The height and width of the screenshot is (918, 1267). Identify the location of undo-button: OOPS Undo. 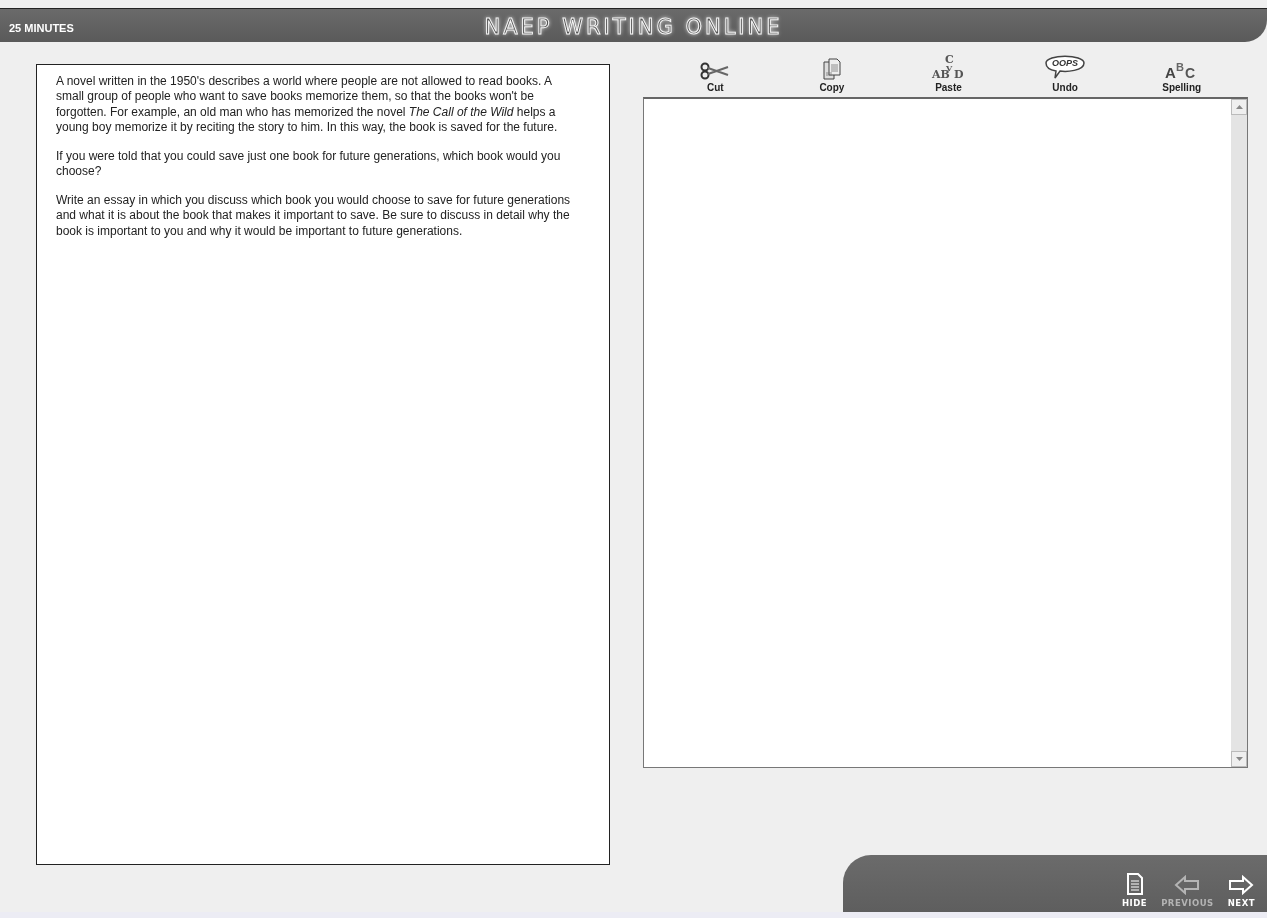
(1065, 72).